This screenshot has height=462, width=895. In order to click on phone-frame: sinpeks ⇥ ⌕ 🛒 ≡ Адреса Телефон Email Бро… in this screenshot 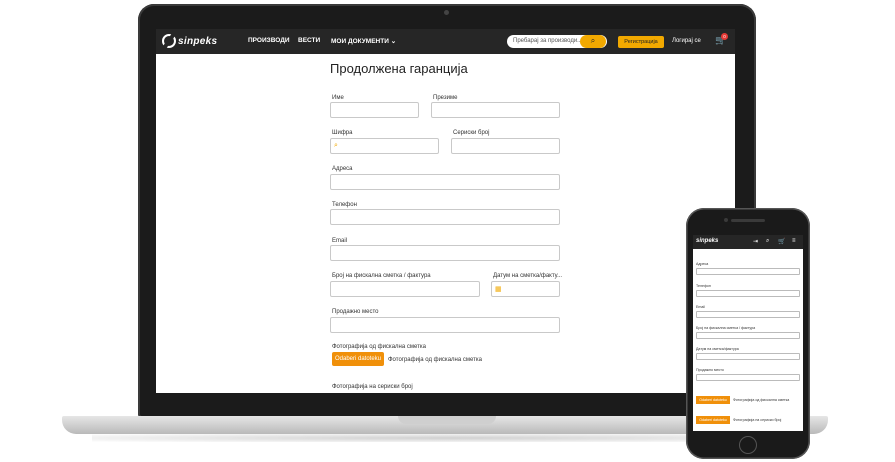, I will do `click(748, 333)`.